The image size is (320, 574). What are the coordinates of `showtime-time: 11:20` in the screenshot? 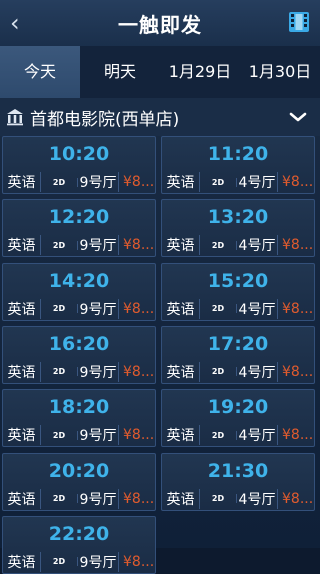 It's located at (238, 154).